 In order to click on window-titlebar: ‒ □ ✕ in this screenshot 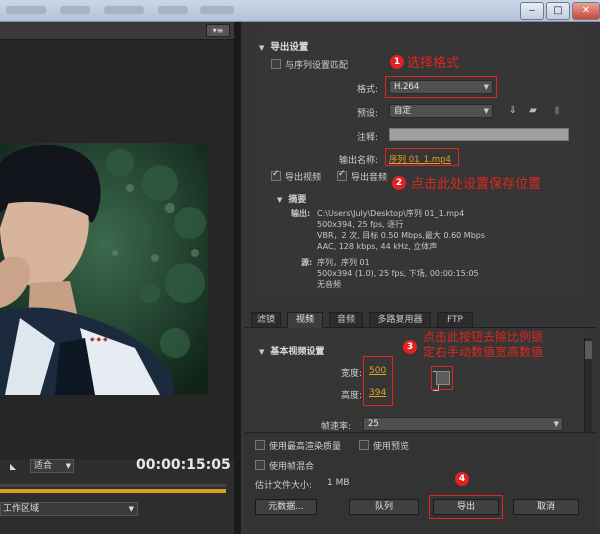, I will do `click(300, 11)`.